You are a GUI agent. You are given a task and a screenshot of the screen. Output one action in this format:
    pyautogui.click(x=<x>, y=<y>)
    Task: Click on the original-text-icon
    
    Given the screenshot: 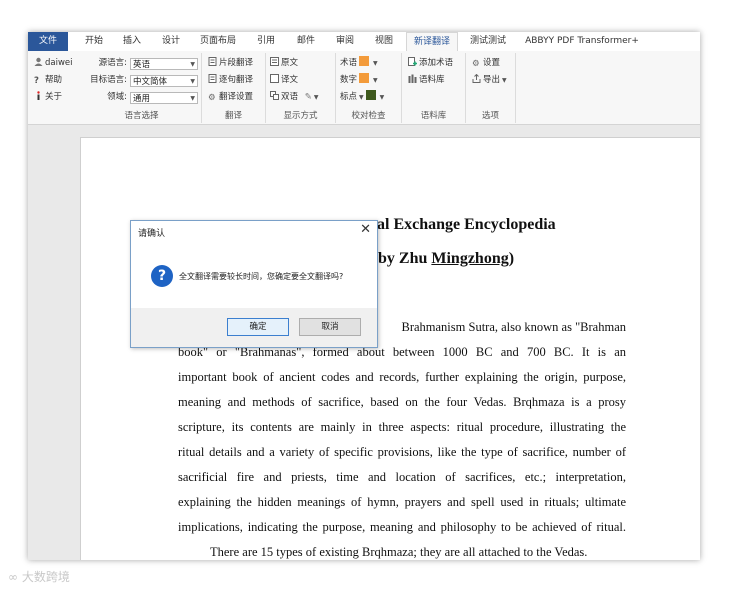 What is the action you would take?
    pyautogui.click(x=274, y=61)
    